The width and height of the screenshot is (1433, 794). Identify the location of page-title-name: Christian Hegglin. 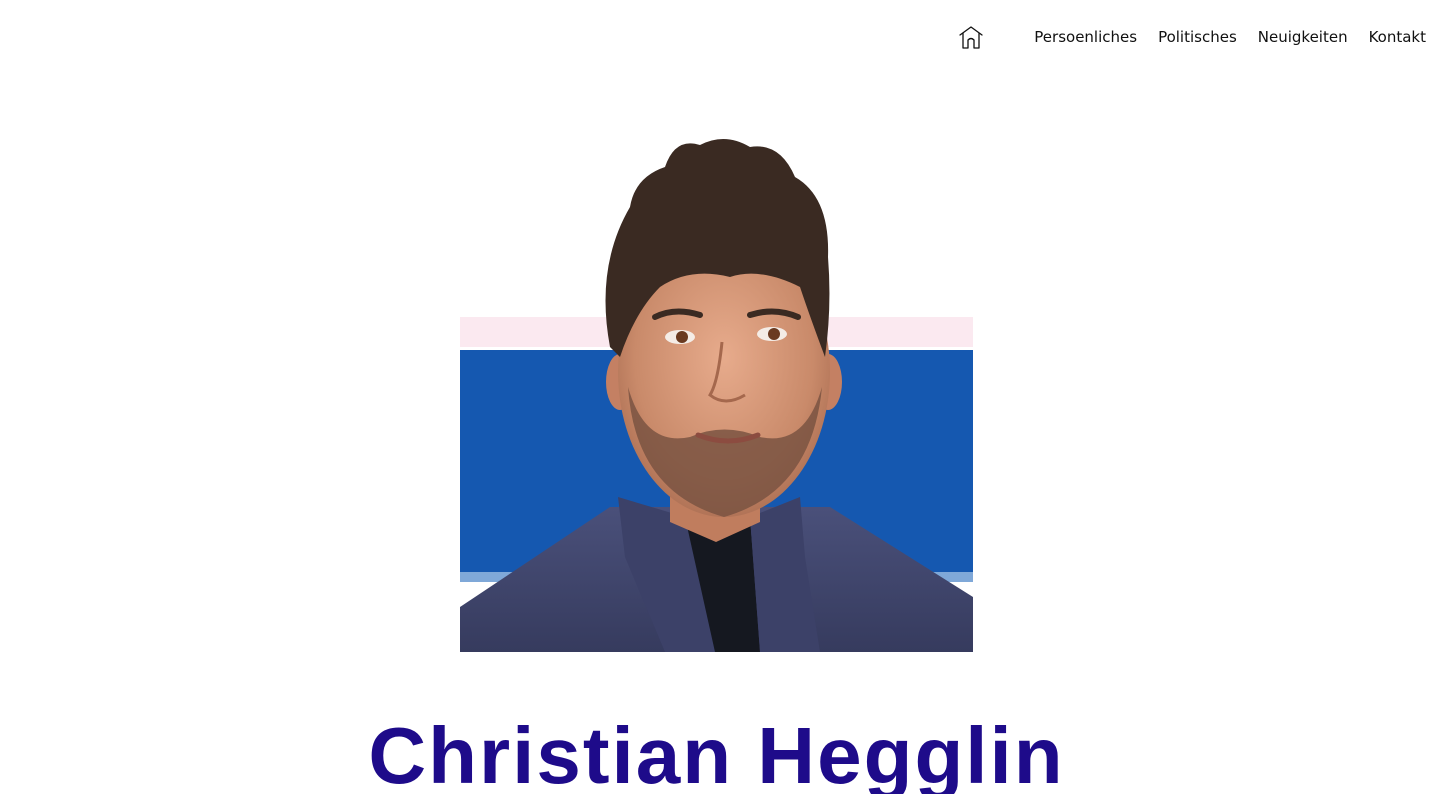
(716, 752).